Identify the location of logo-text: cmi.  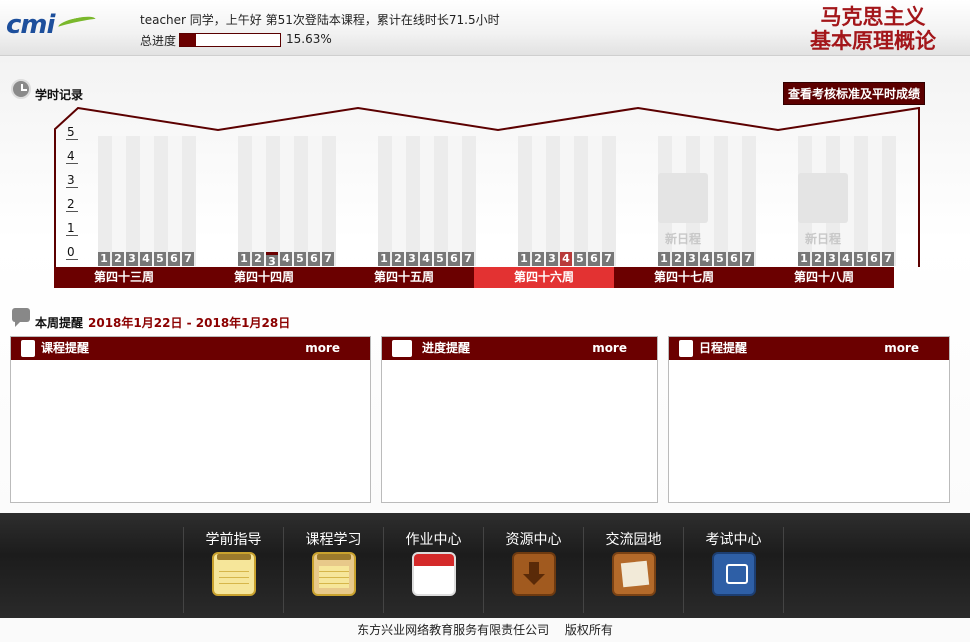
(30, 25).